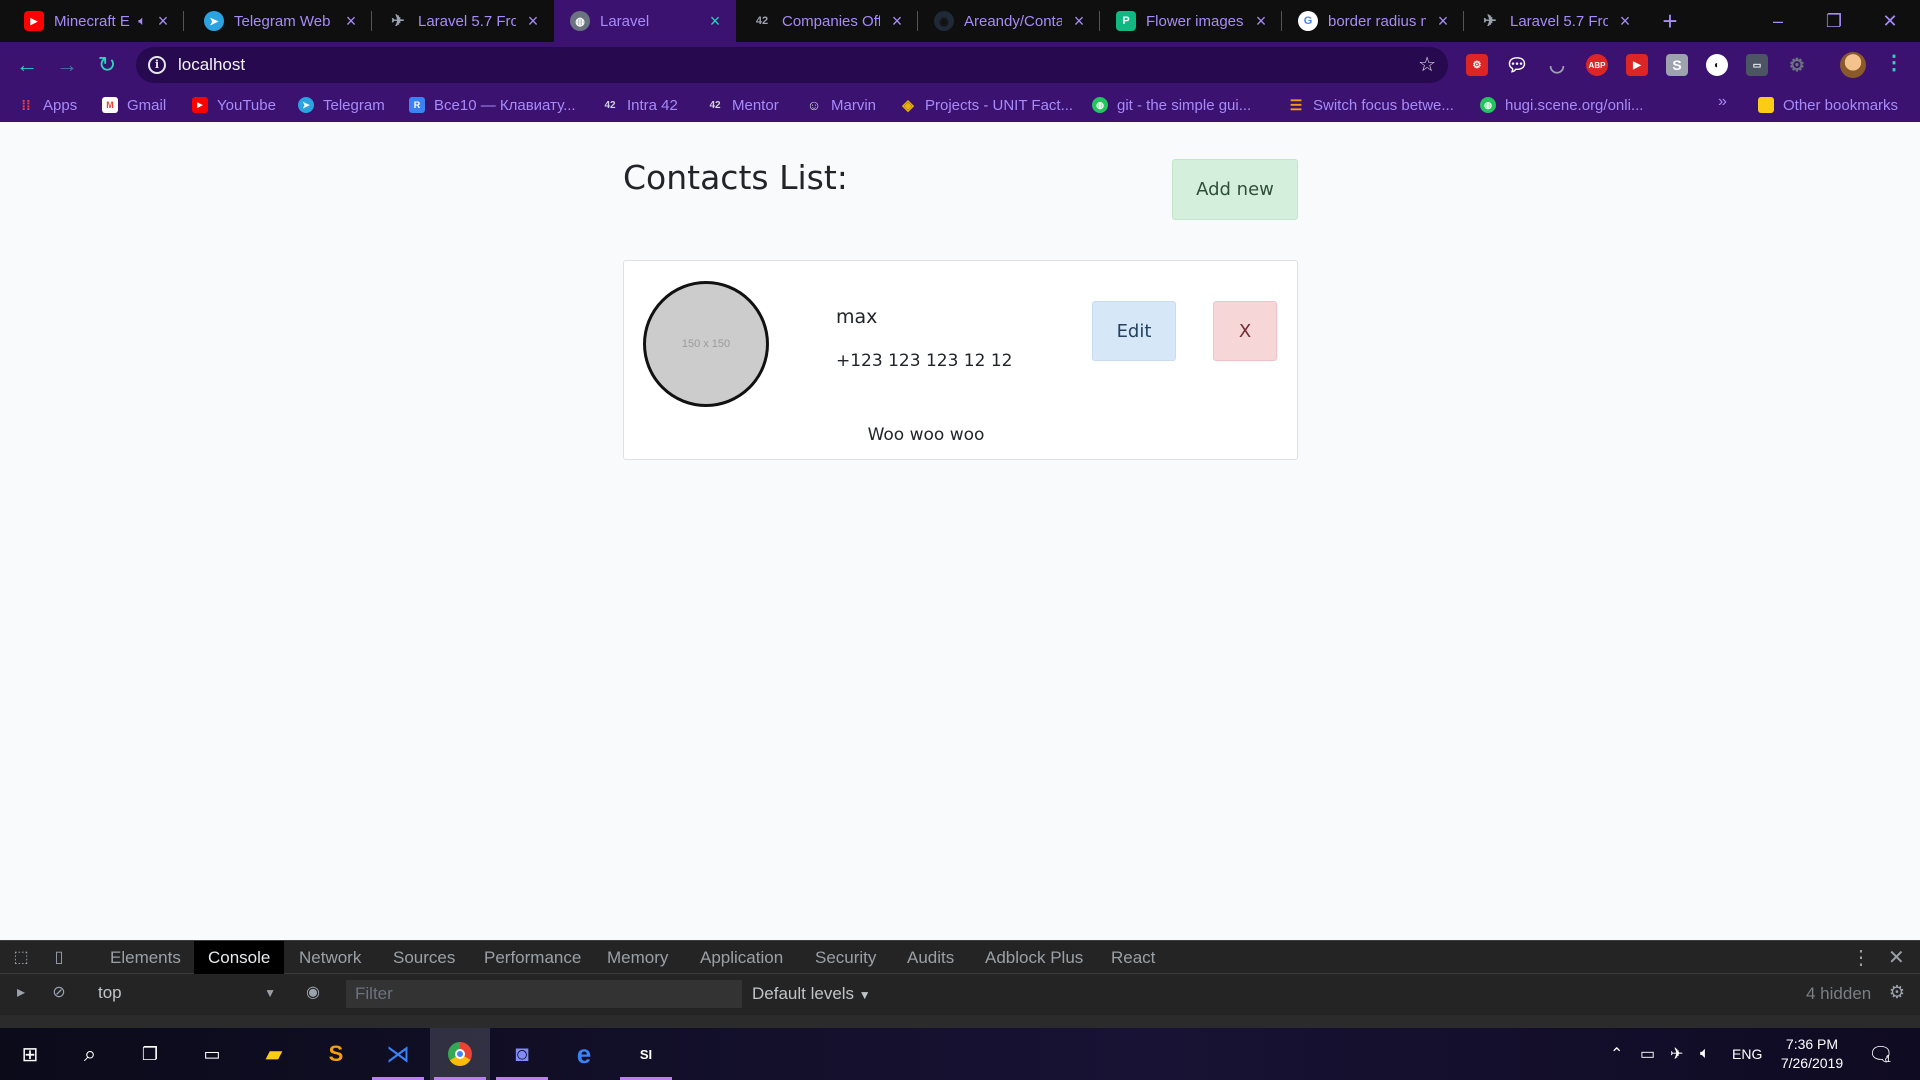  Describe the element at coordinates (864, 995) in the screenshot. I see `caret-down-icon: ▼` at that location.